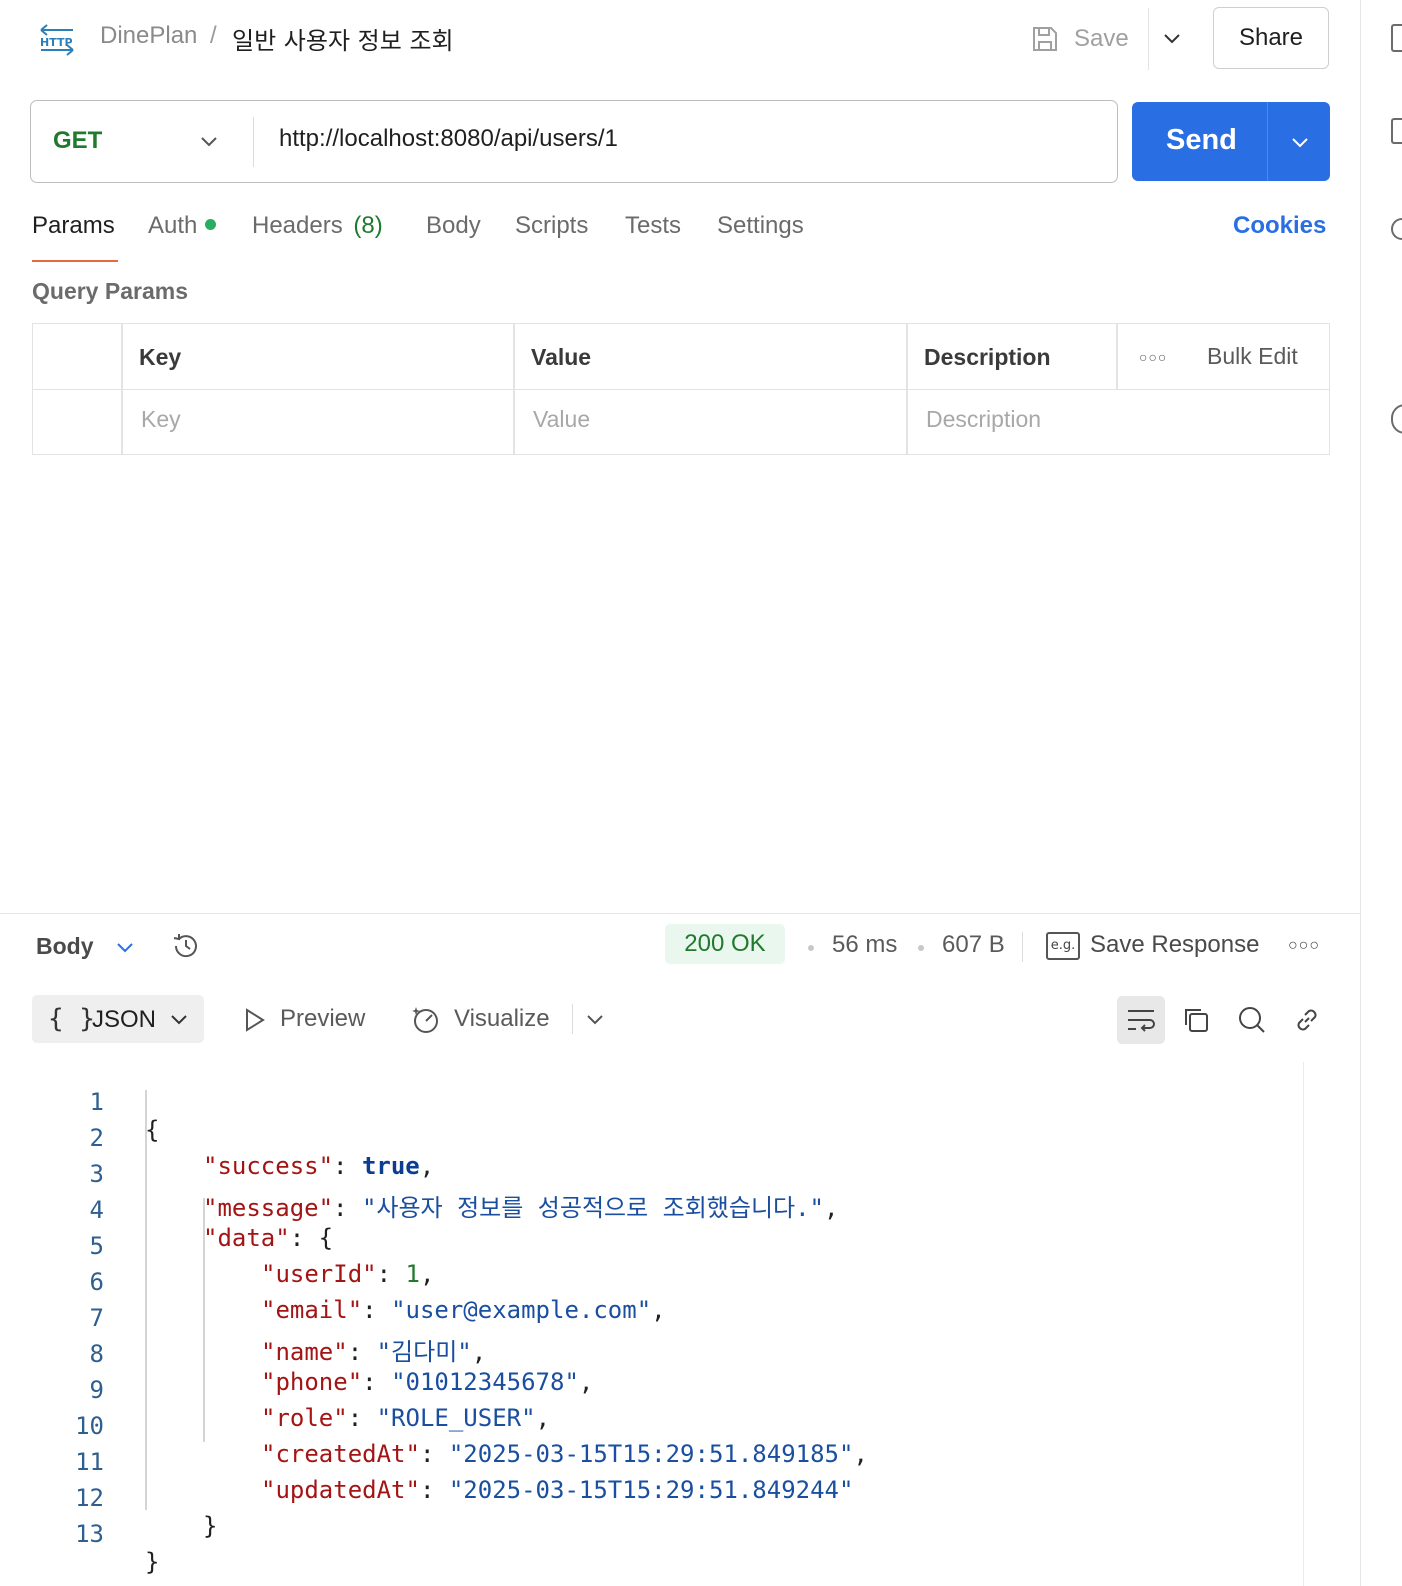  Describe the element at coordinates (1279, 226) in the screenshot. I see `cookies-link: Cookies` at that location.